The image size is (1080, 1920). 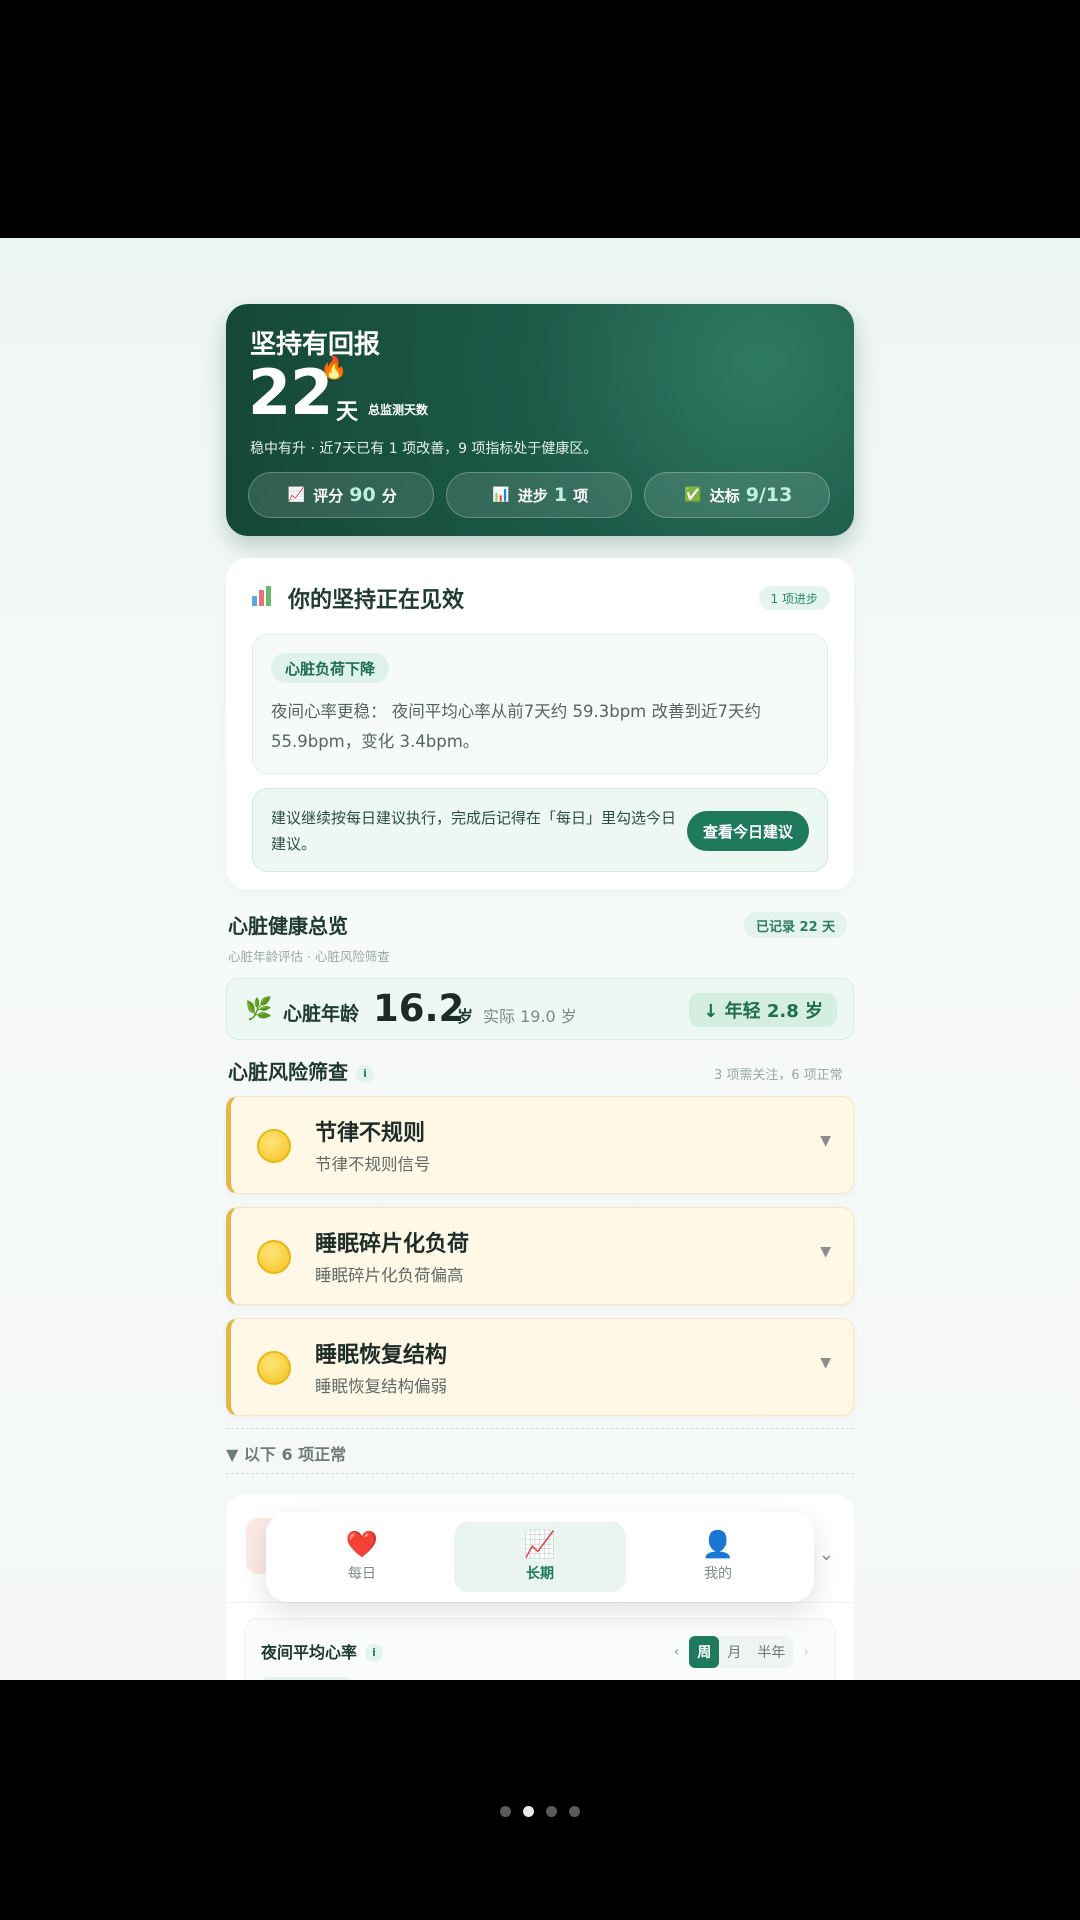 I want to click on night-heart-rate-card: 夜间平均心率 i ‹ 周 月 半年 ›, so click(x=540, y=1649).